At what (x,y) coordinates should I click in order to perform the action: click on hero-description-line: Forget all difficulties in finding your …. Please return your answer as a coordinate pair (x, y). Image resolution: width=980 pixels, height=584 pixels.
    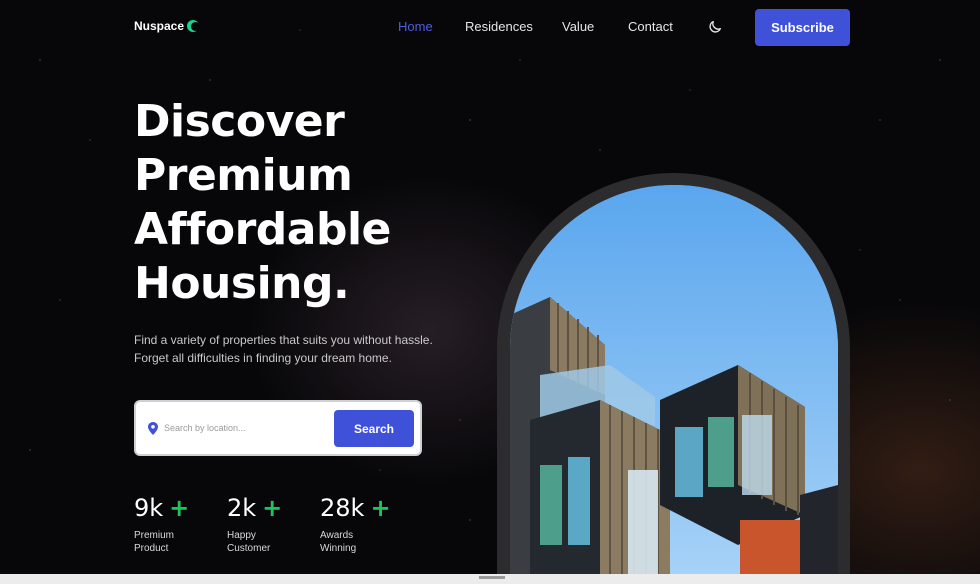
    Looking at the image, I should click on (263, 358).